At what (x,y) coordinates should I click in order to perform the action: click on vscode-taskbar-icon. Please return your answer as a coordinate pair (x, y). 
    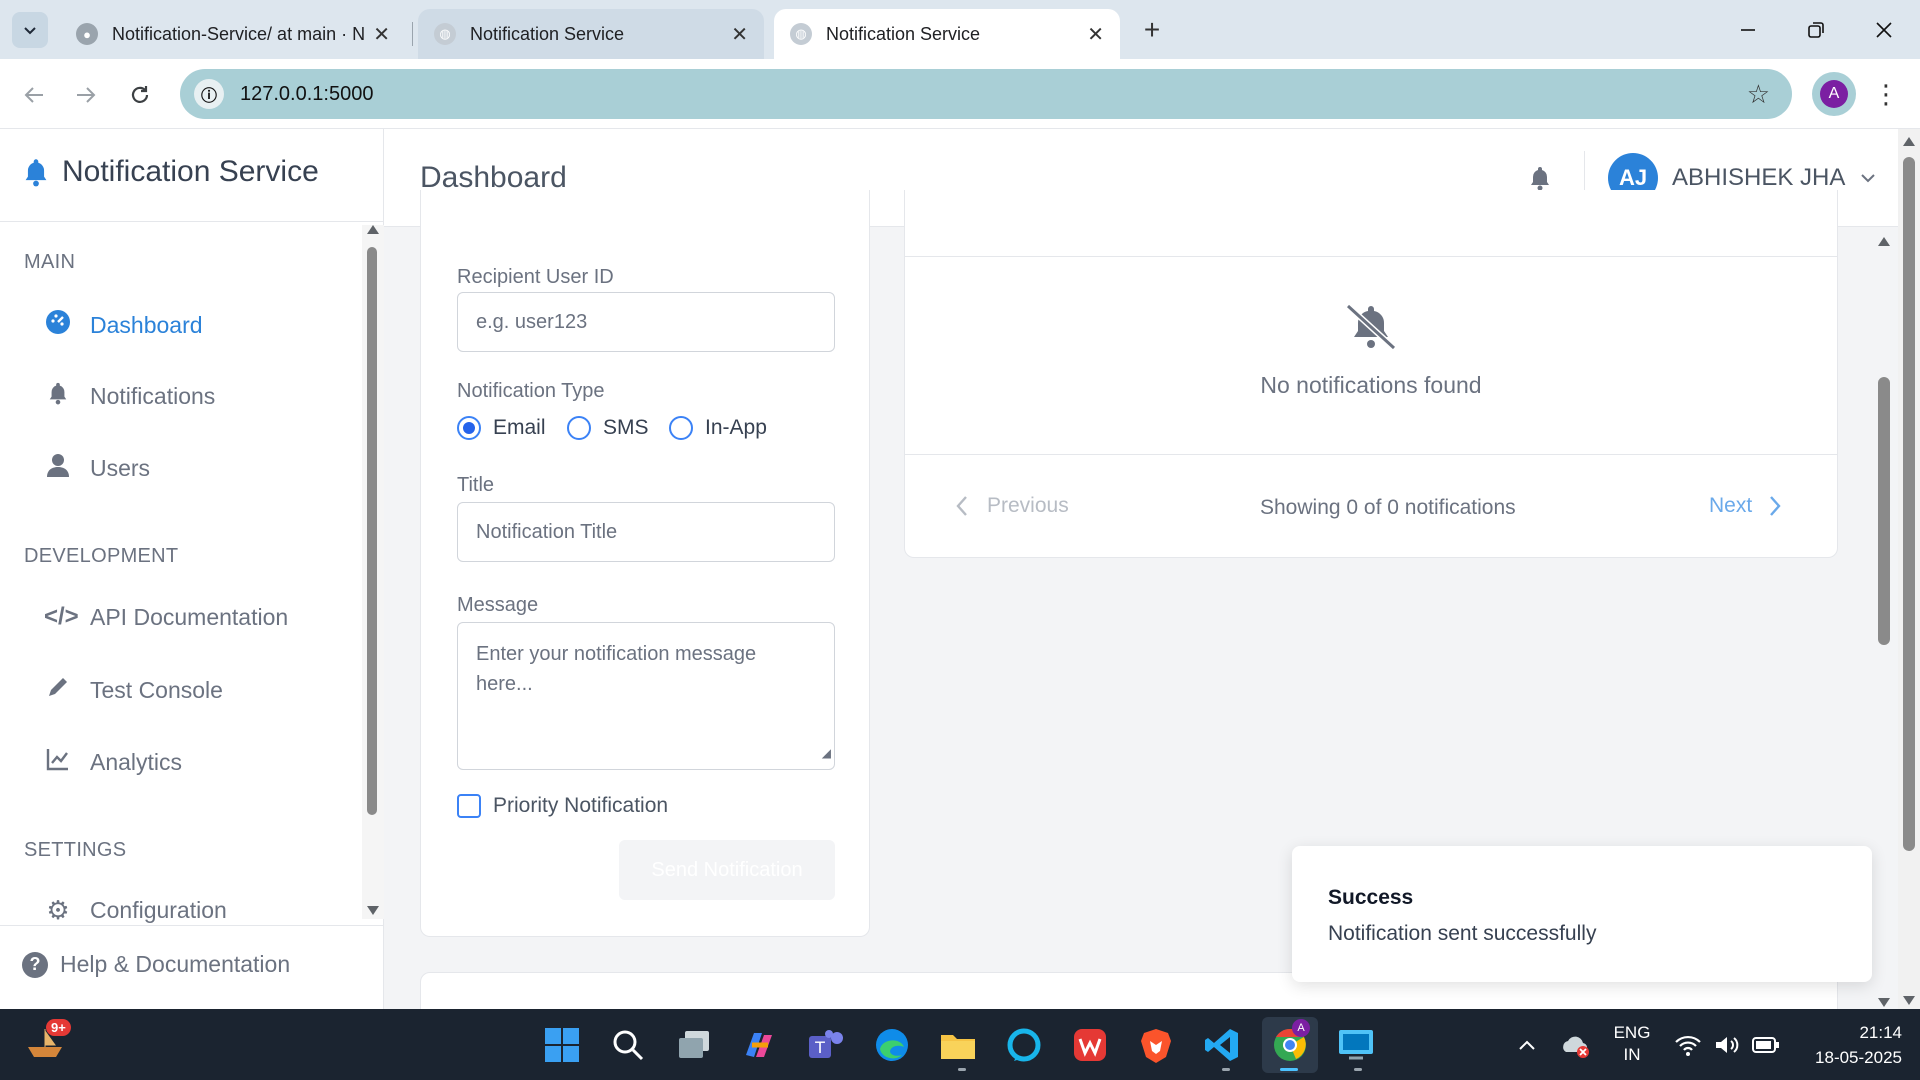
    Looking at the image, I should click on (1222, 1045).